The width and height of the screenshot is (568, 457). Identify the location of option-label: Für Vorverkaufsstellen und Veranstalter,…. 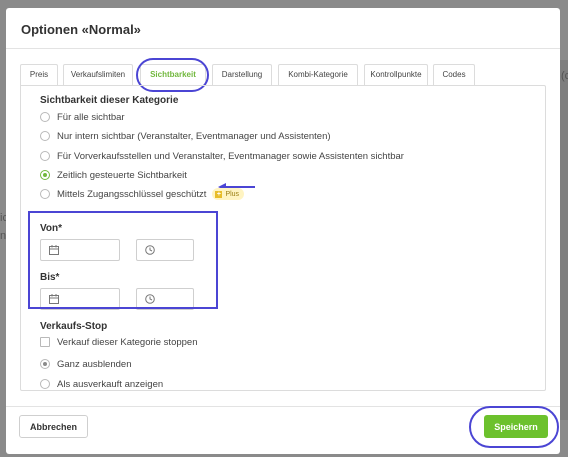
(230, 156).